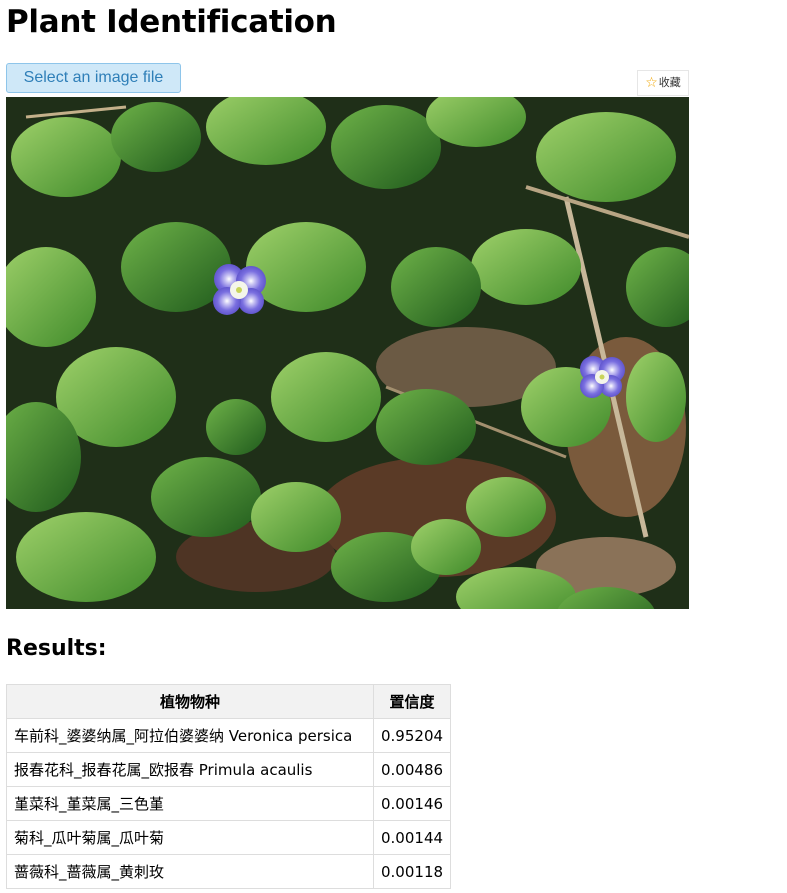  I want to click on confidence-cell: 0.00146, so click(412, 803).